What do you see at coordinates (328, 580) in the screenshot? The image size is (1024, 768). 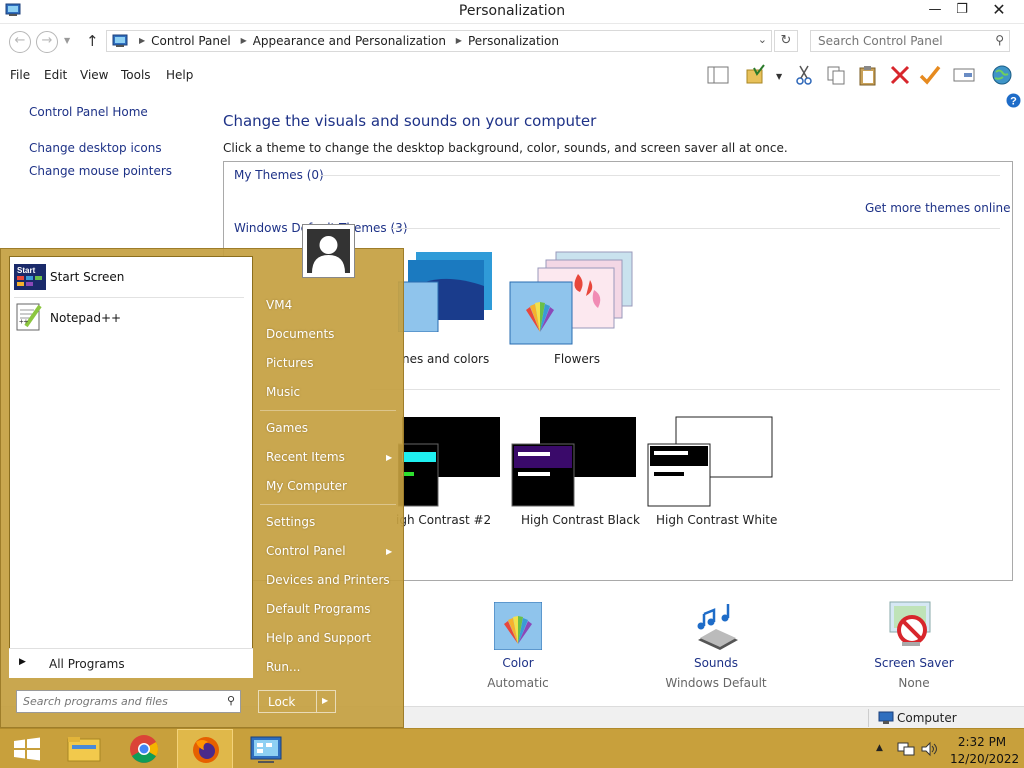 I see `start-menu-devices-printers: Devices and Printers` at bounding box center [328, 580].